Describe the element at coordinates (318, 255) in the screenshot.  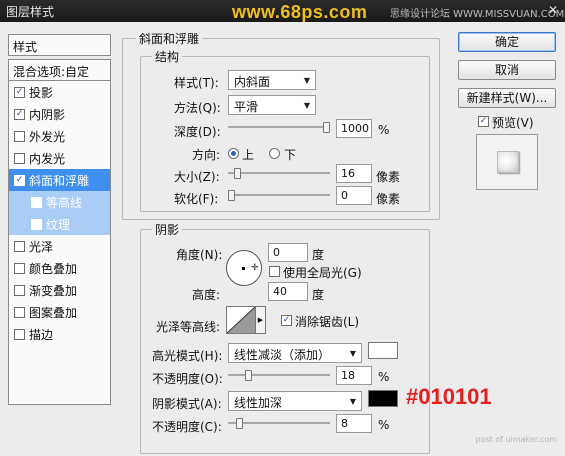
I see `angle-unit: 度` at that location.